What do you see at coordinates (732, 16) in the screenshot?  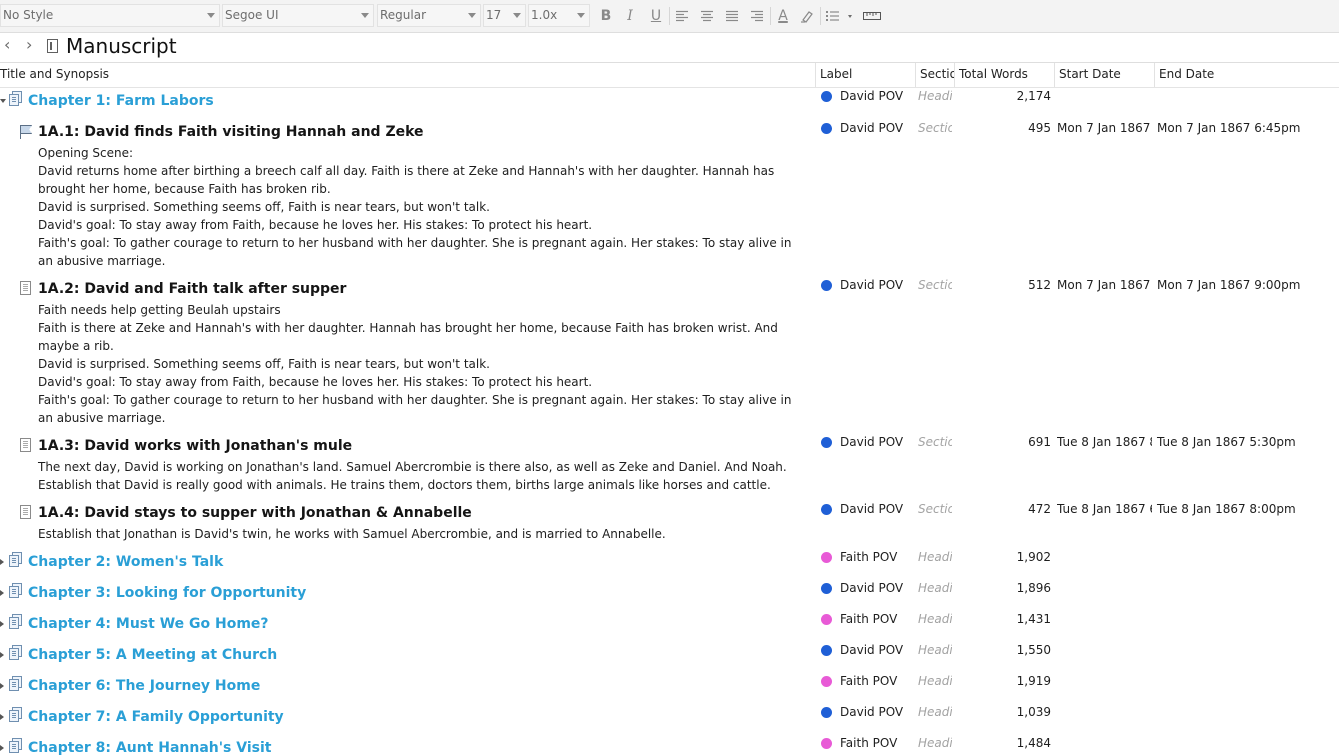 I see `align-justify-button` at bounding box center [732, 16].